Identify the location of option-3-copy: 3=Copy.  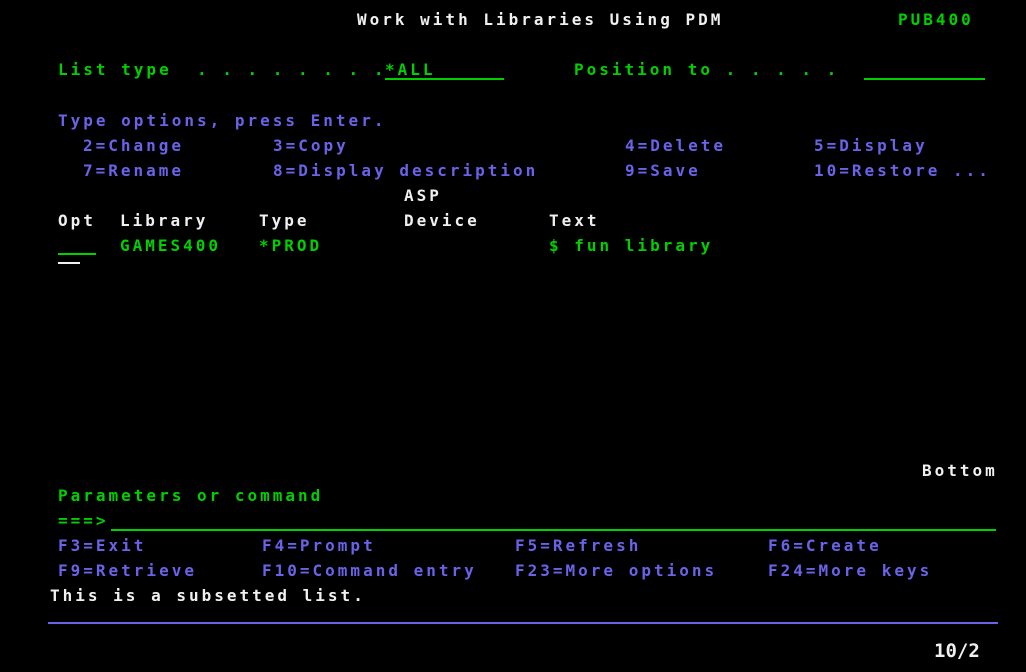
(311, 145).